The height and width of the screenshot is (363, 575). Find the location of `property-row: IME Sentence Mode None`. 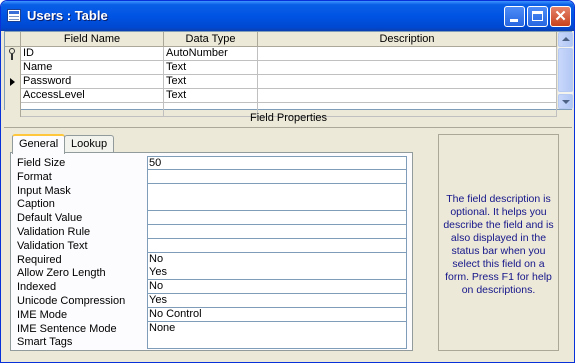

property-row: IME Sentence Mode None is located at coordinates (211, 328).